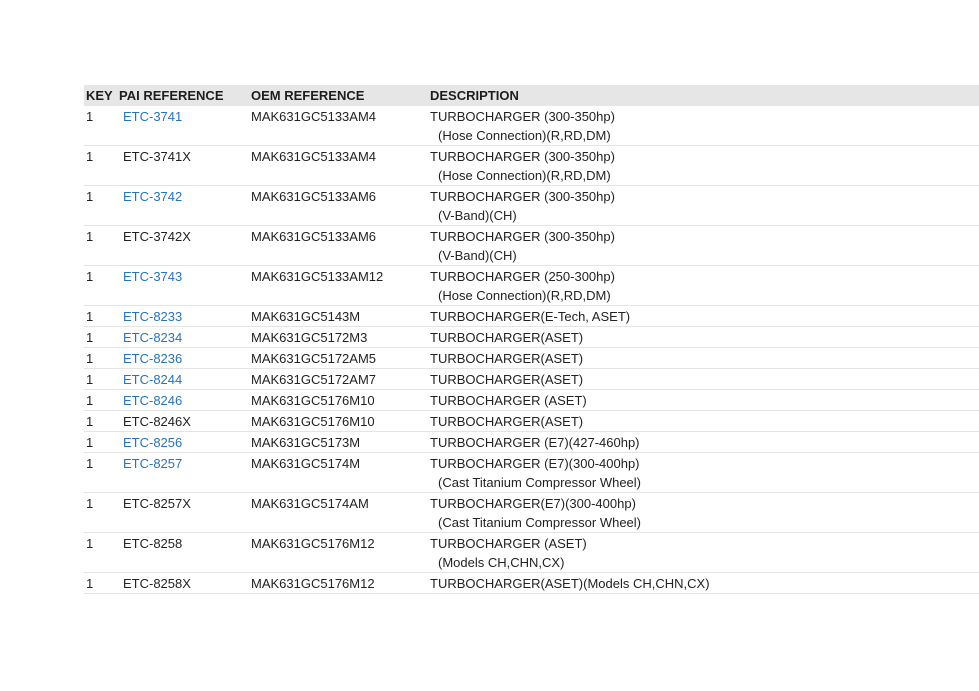  What do you see at coordinates (704, 553) in the screenshot?
I see `description-cell: TURBOCHARGER (ASET) (Models CH,CHN,CX)` at bounding box center [704, 553].